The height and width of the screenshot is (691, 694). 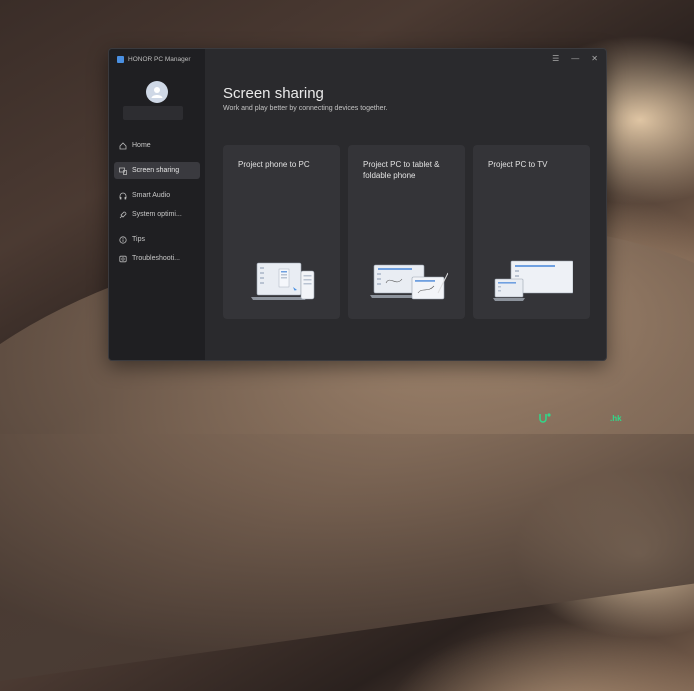 I want to click on phone-to-pc-illustration, so click(x=283, y=281).